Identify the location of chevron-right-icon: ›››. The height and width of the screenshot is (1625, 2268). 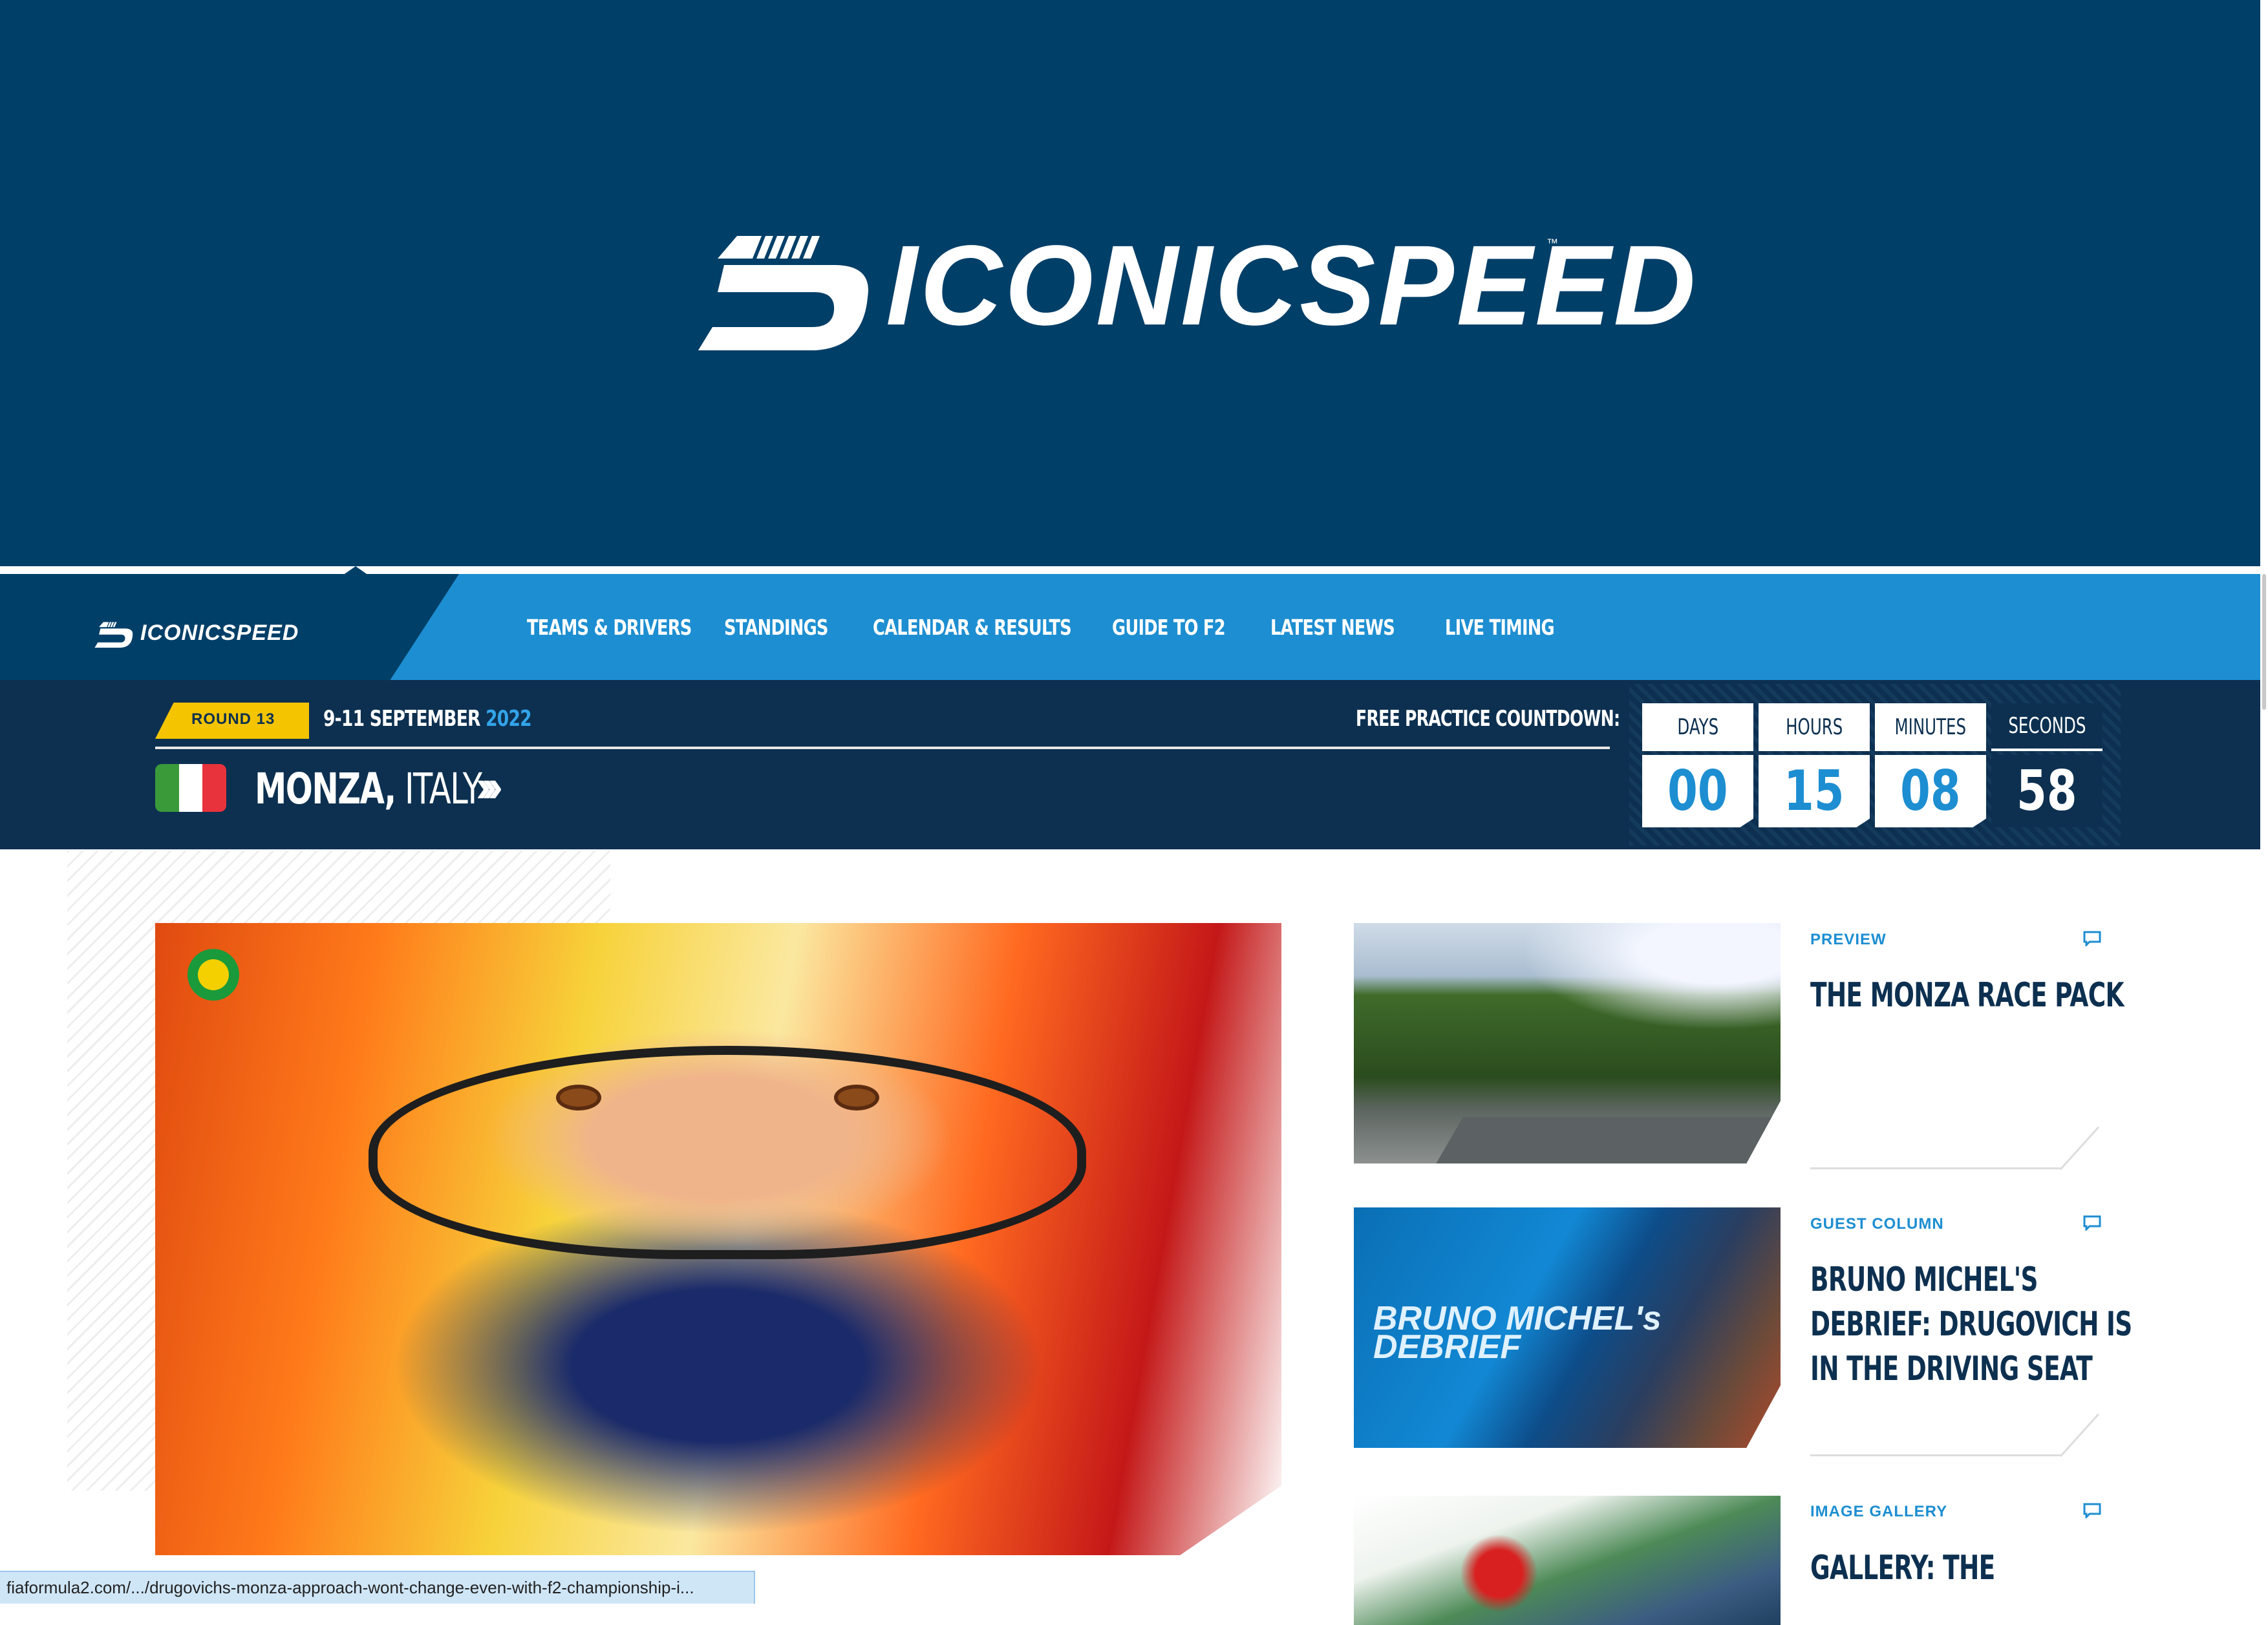
(489, 786).